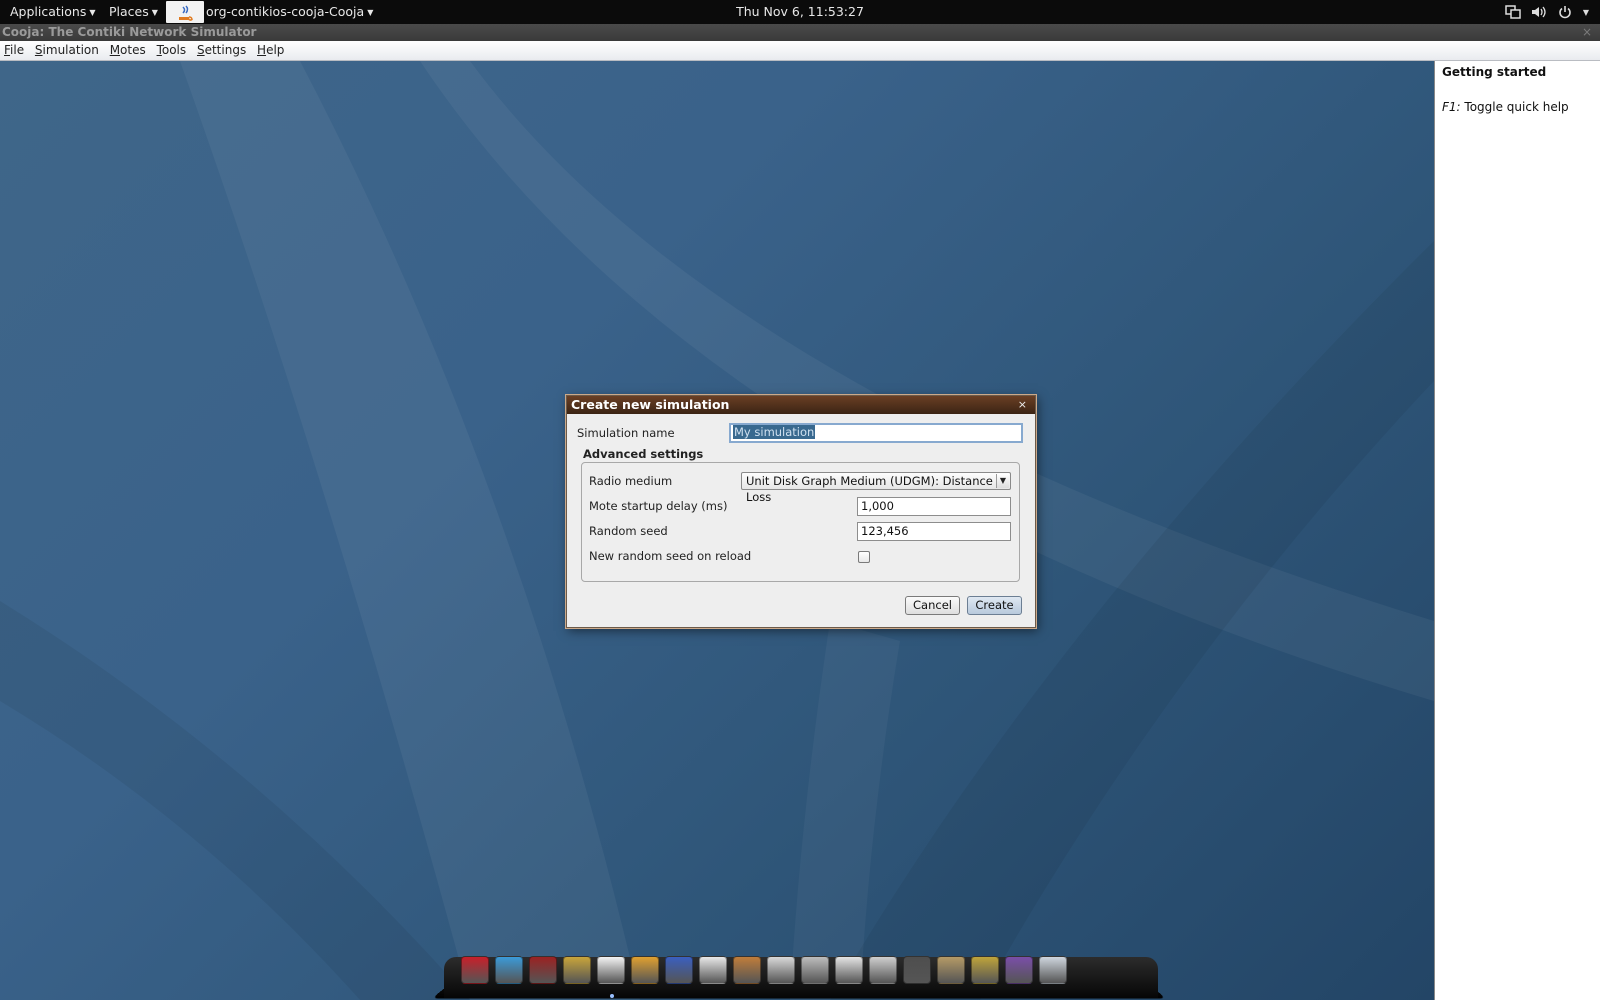 The height and width of the screenshot is (1000, 1600). I want to click on random-seed-input: 123,456, so click(934, 531).